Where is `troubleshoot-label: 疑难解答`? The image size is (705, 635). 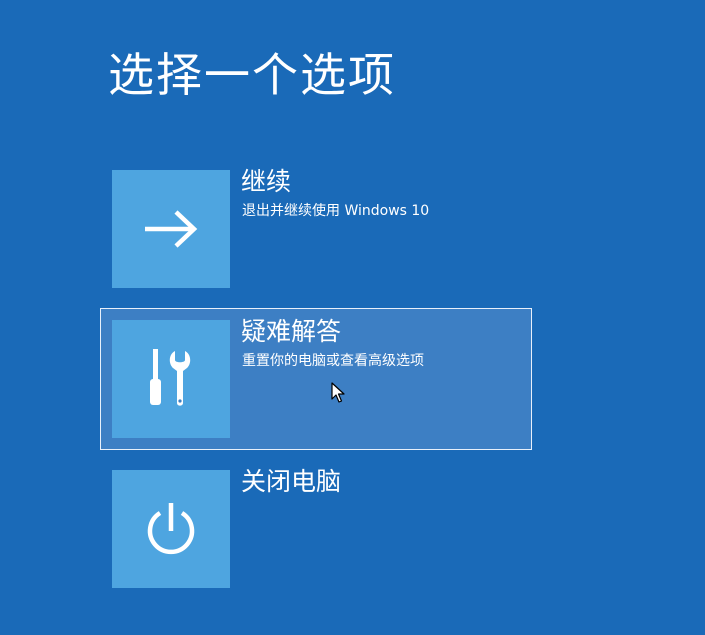 troubleshoot-label: 疑难解答 is located at coordinates (291, 331).